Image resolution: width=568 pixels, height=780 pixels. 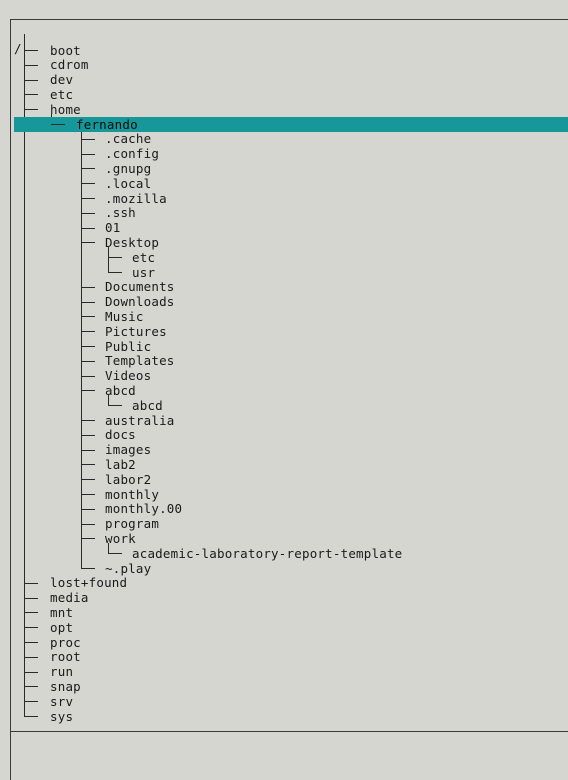 I want to click on tree-item-label: .ssh, so click(x=120, y=213).